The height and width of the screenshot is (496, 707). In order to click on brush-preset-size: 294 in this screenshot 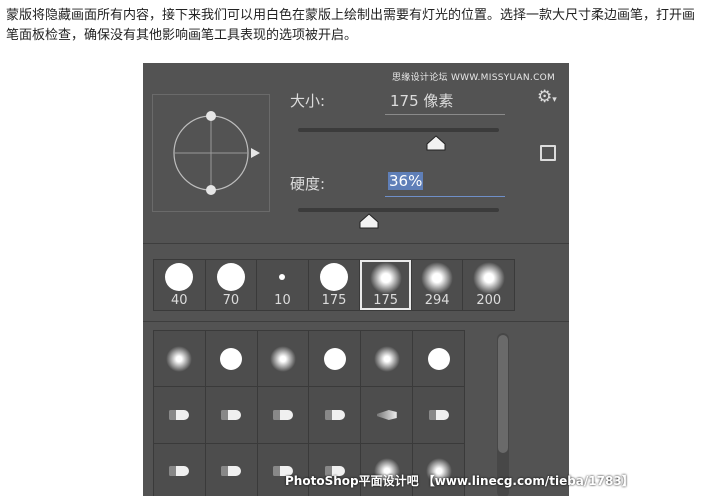, I will do `click(437, 300)`.